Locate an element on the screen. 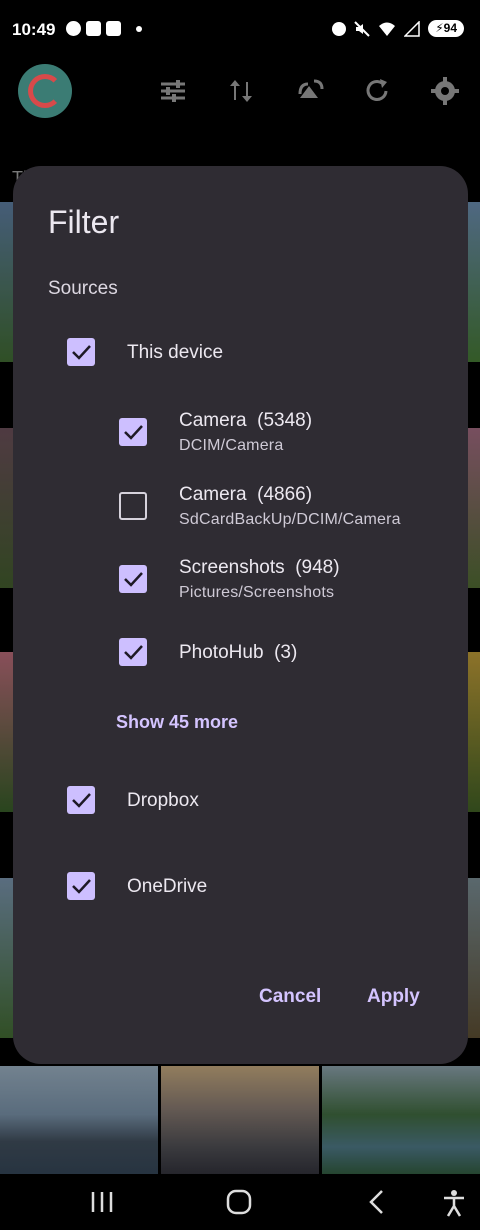  dropbox-label: Dropbox is located at coordinates (163, 801).